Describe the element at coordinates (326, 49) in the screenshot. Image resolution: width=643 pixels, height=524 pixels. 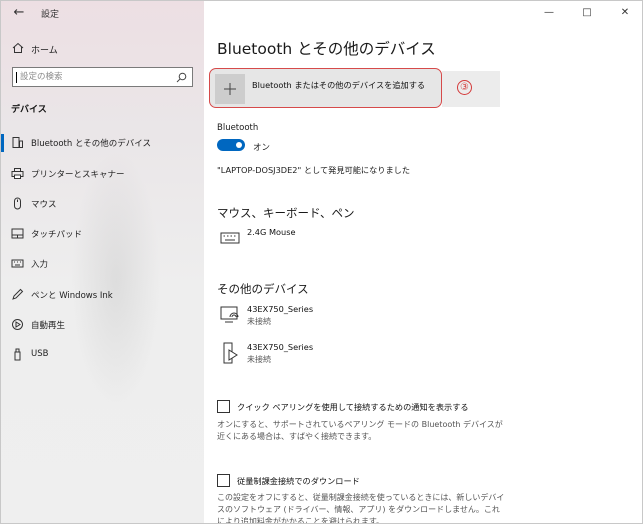
I see `page-title: Bluetooth とその他のデバイス` at that location.